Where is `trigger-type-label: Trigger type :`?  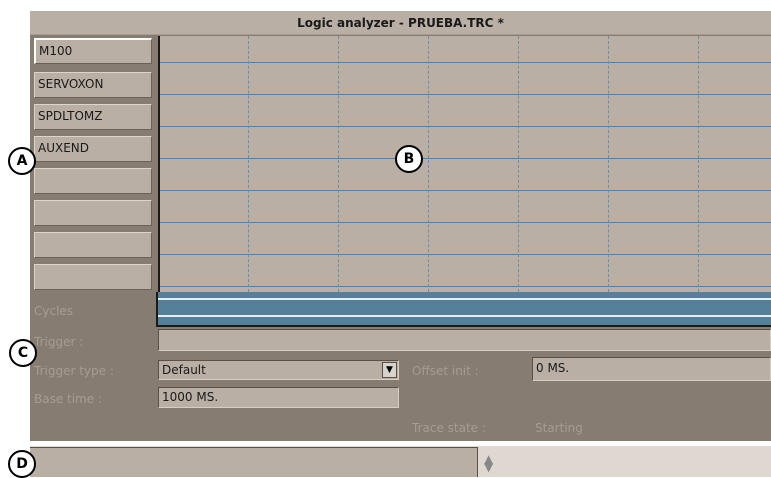 trigger-type-label: Trigger type : is located at coordinates (74, 371).